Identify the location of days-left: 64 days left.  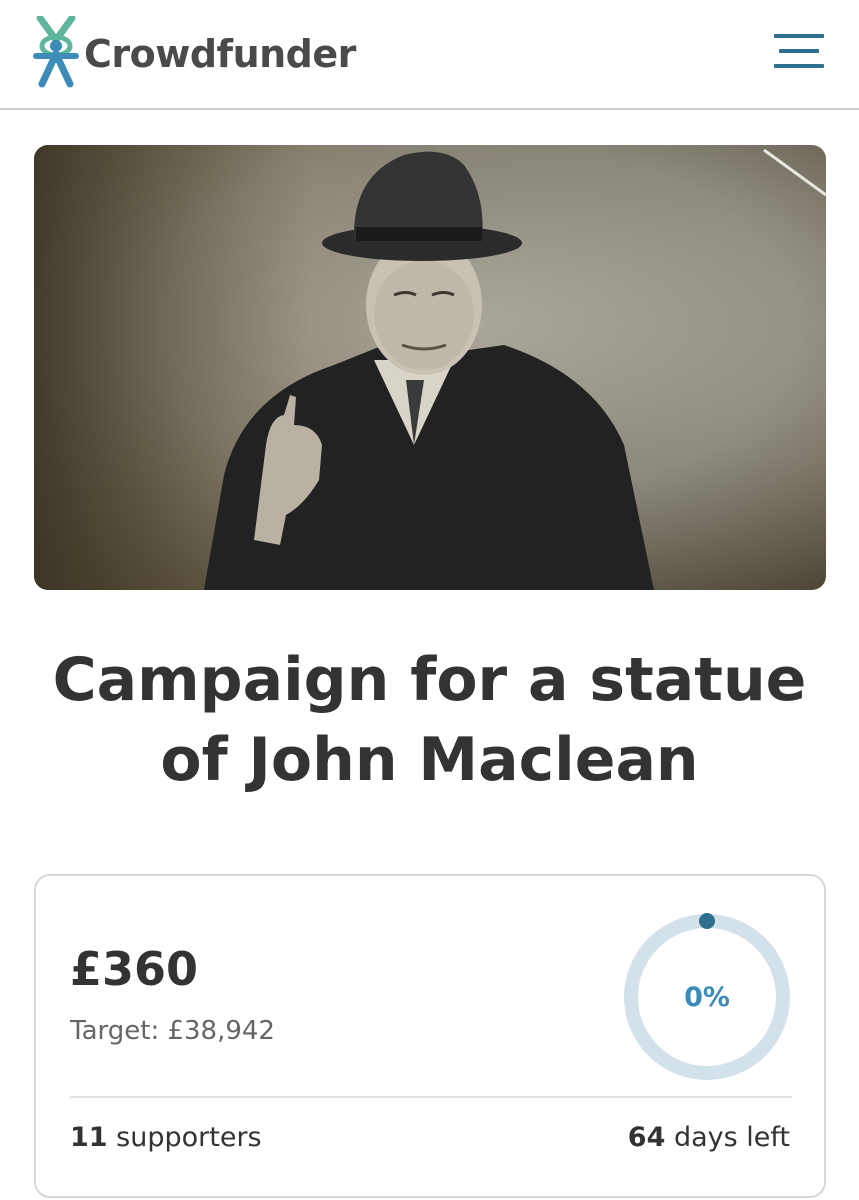
(709, 1137).